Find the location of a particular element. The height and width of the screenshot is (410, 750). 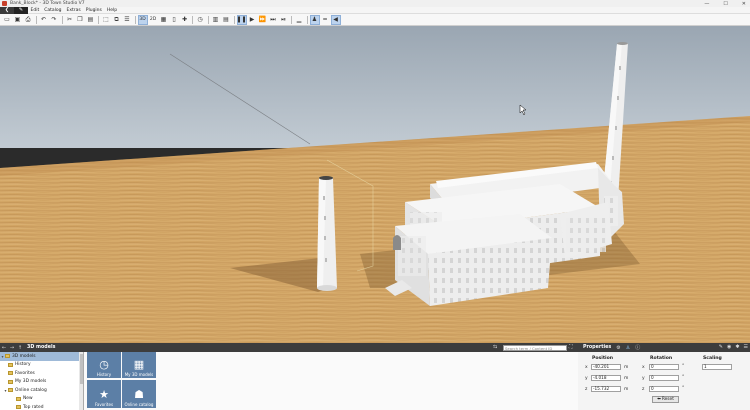

pause-button: ❚❚ is located at coordinates (241, 19).